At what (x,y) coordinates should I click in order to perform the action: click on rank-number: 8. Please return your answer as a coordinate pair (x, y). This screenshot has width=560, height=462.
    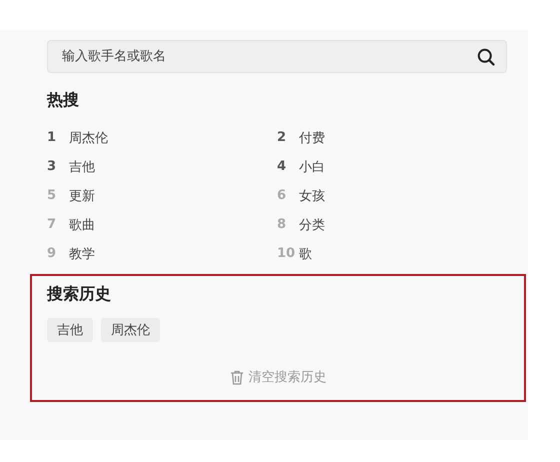
    Looking at the image, I should click on (282, 224).